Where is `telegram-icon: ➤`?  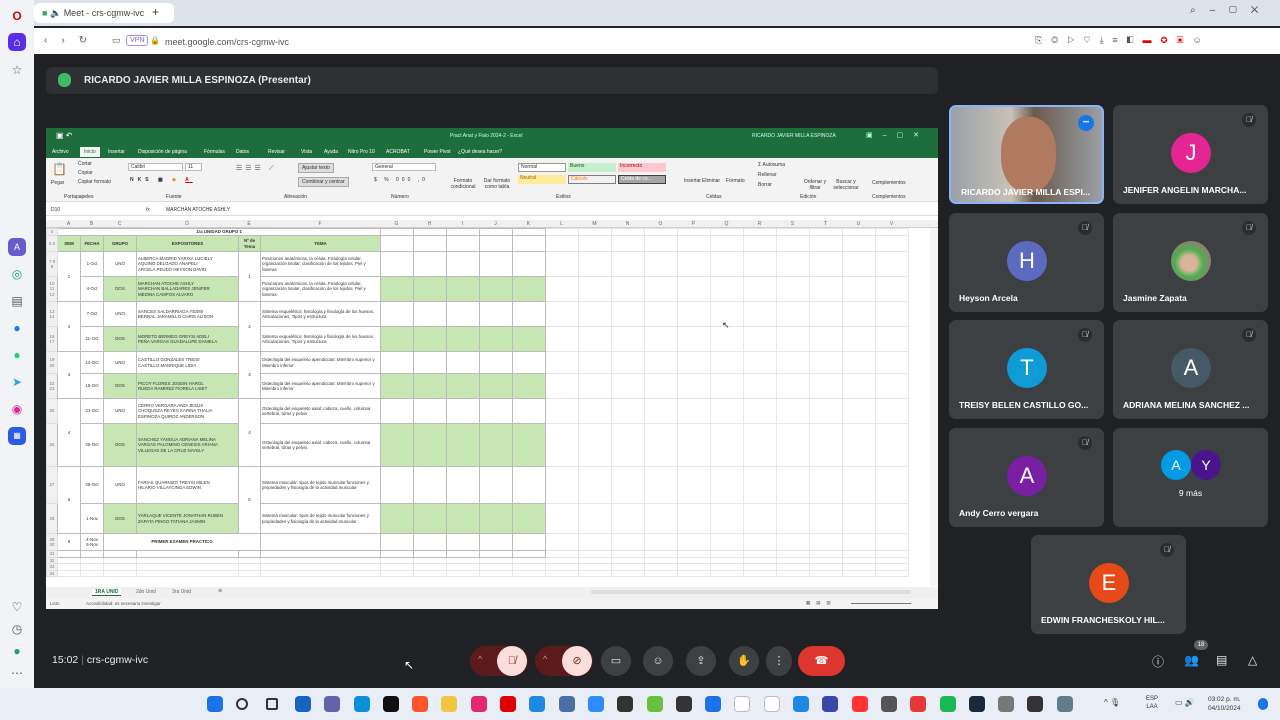
telegram-icon: ➤ is located at coordinates (17, 382).